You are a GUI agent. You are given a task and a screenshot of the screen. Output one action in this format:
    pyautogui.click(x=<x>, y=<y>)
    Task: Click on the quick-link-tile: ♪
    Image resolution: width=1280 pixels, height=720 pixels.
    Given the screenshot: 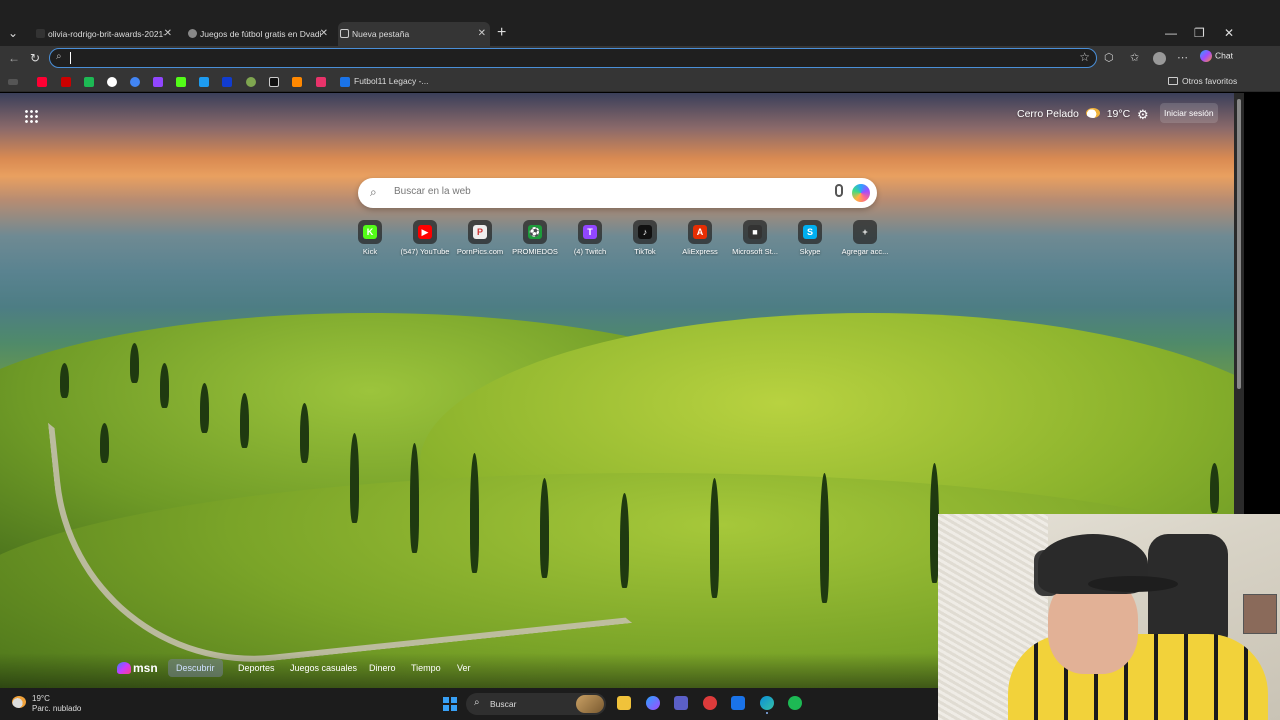 What is the action you would take?
    pyautogui.click(x=645, y=232)
    